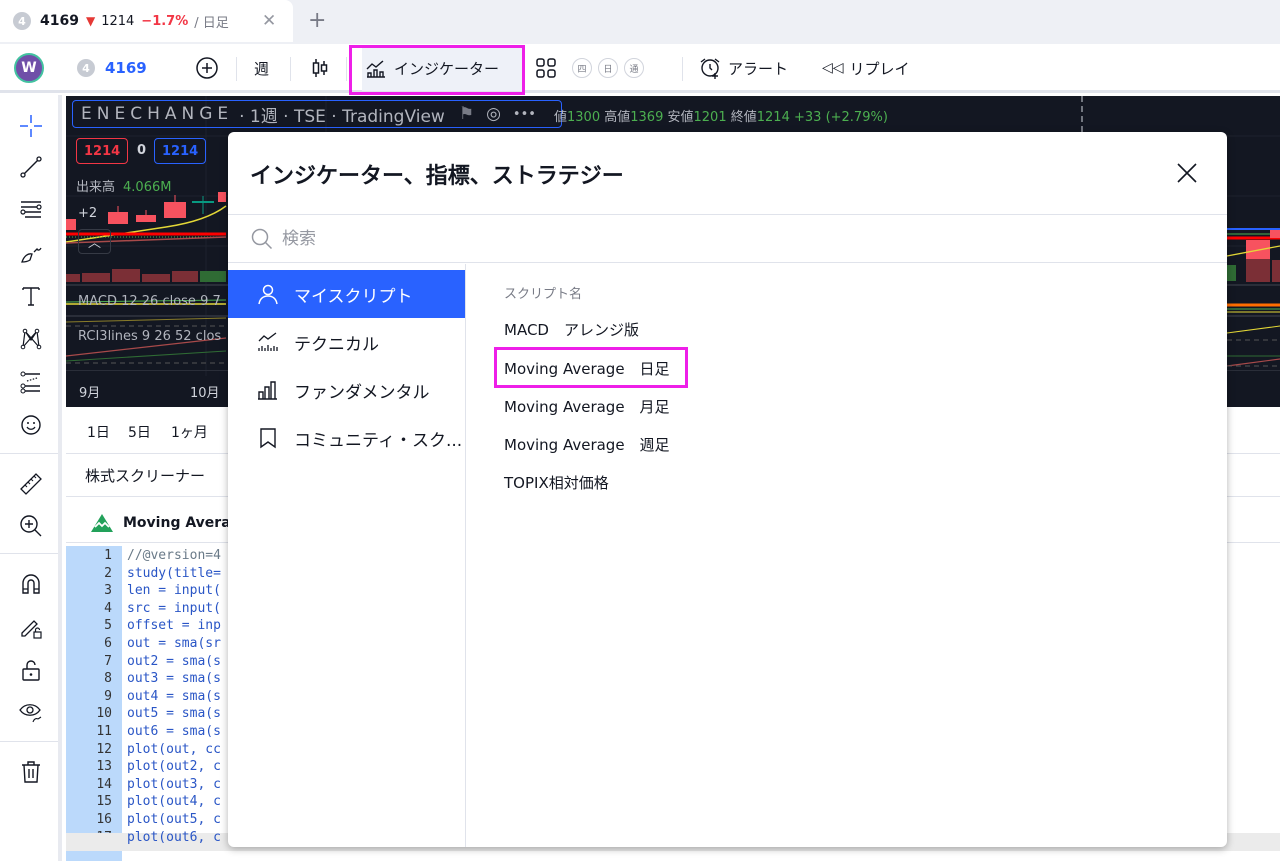 This screenshot has width=1280, height=861. What do you see at coordinates (174, 661) in the screenshot?
I see `code-line: out2 = sma(s` at bounding box center [174, 661].